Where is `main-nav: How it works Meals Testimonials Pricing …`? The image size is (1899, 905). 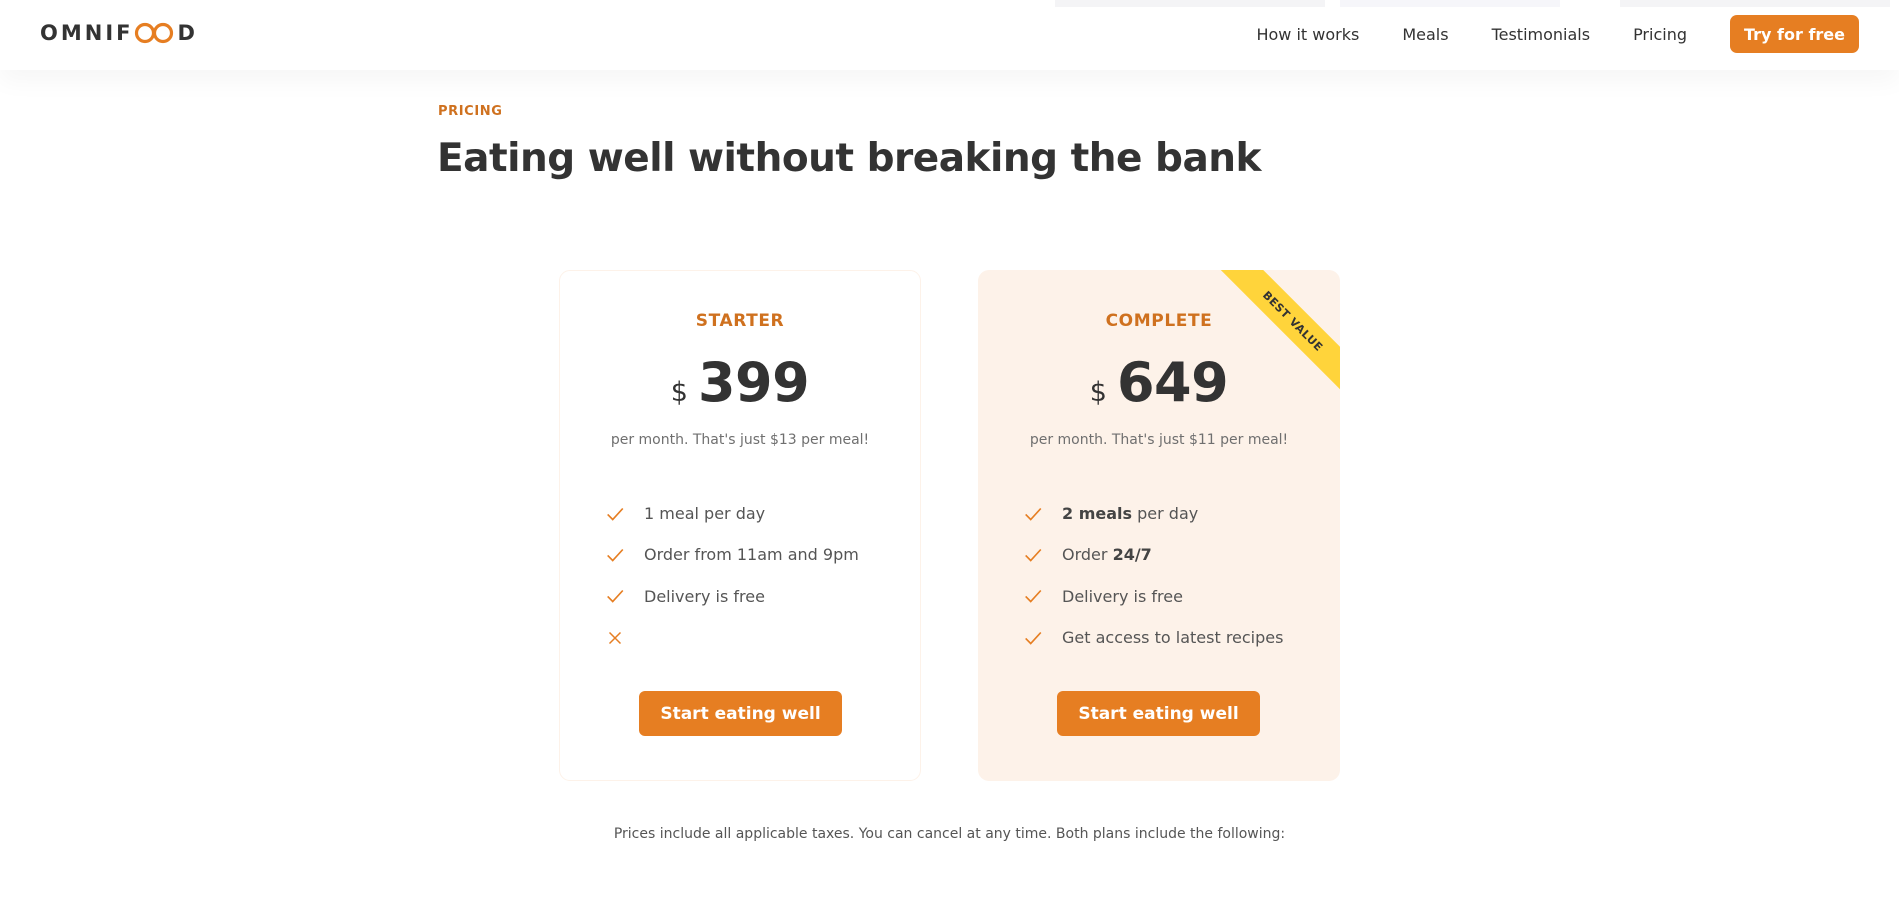
main-nav: How it works Meals Testimonials Pricing … is located at coordinates (1536, 34).